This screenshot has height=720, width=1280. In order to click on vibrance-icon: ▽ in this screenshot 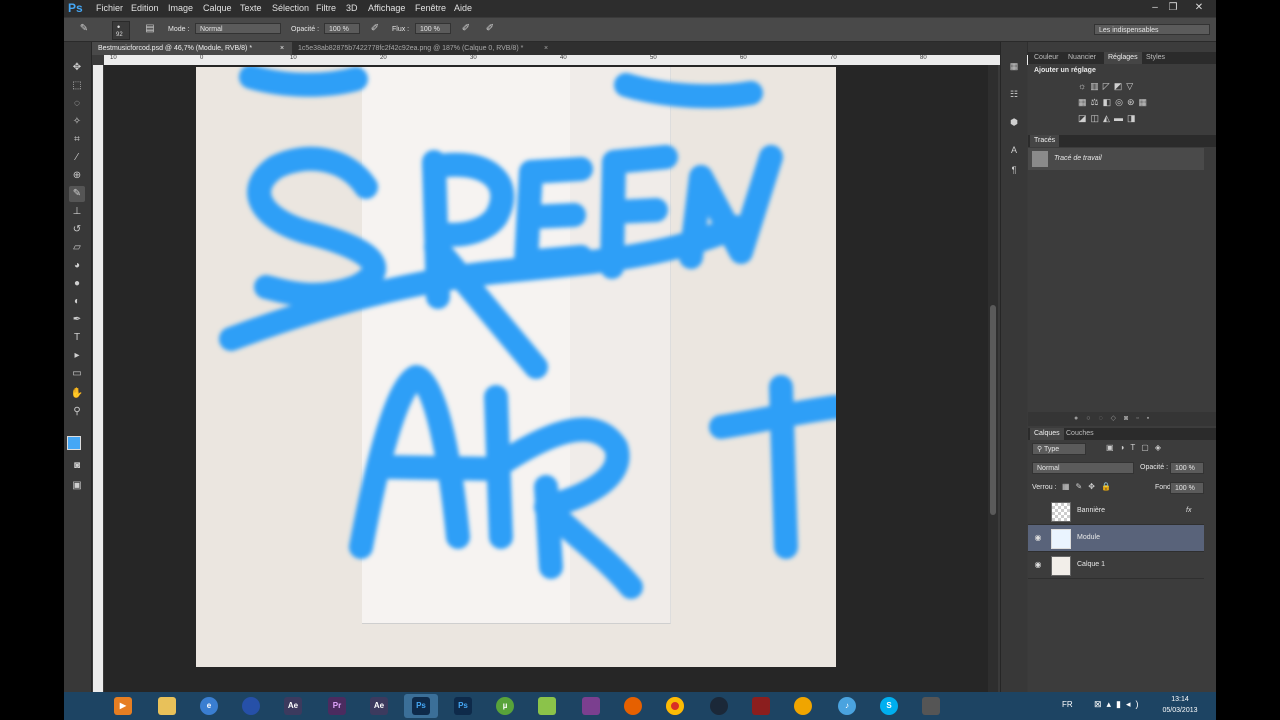, I will do `click(1131, 86)`.